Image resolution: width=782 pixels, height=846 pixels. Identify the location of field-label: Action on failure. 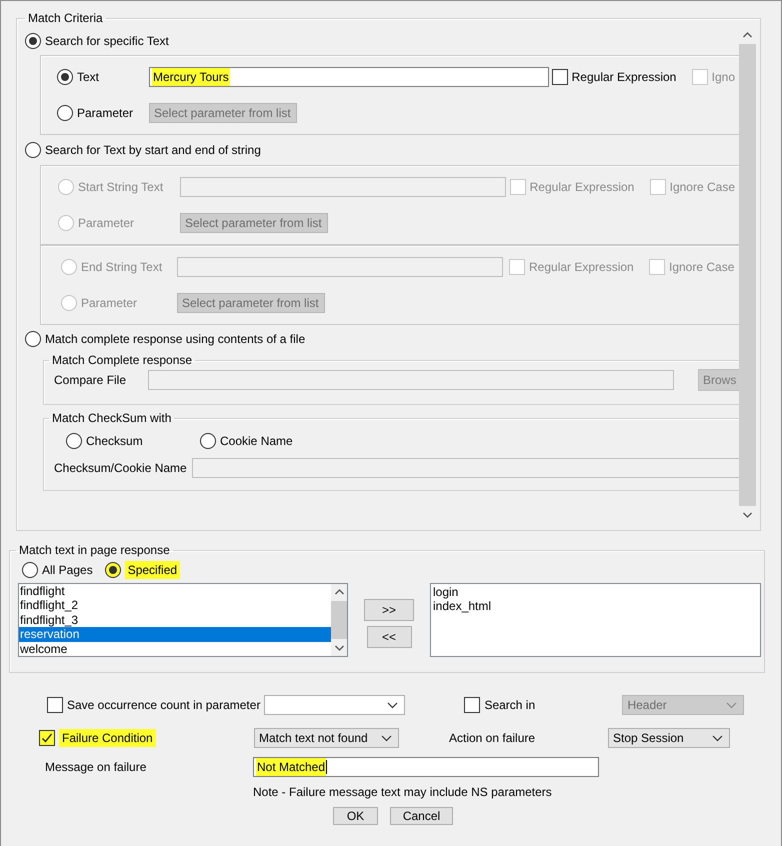
(492, 738).